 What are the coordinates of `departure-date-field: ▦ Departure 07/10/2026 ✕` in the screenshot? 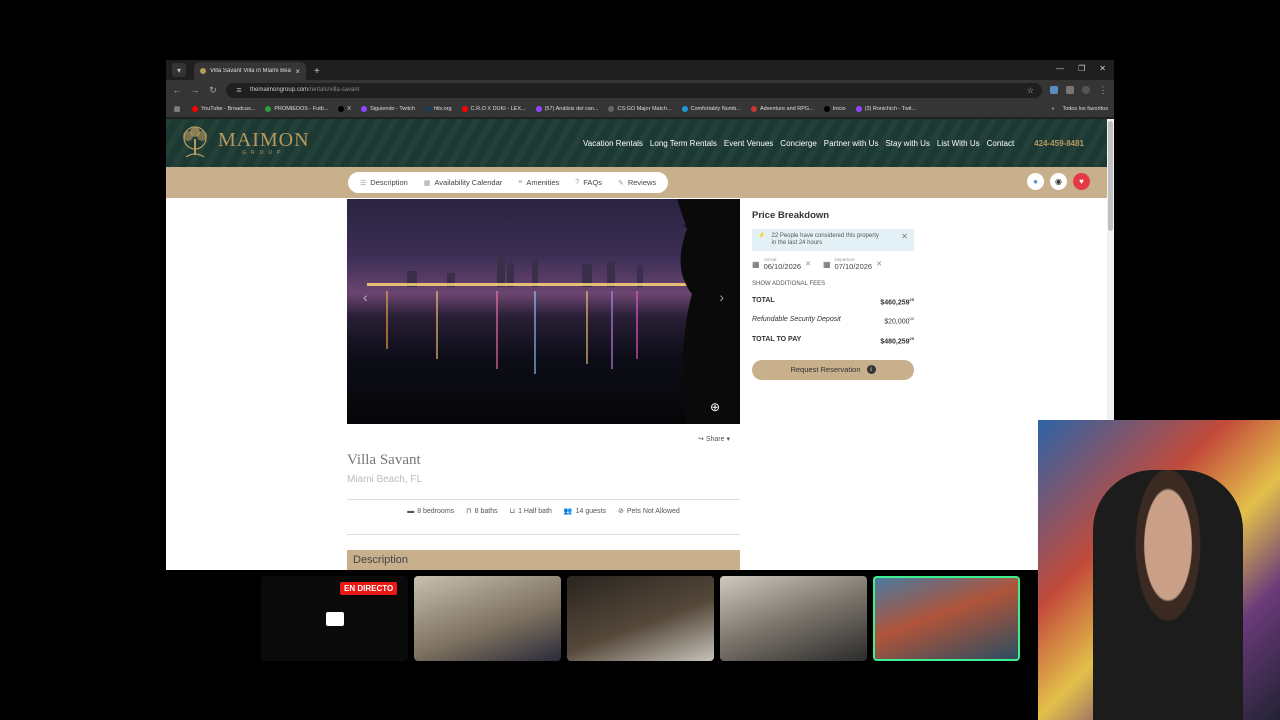 It's located at (852, 264).